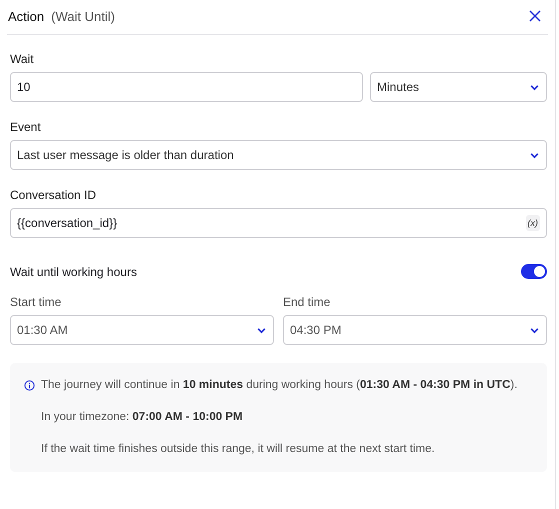  What do you see at coordinates (279, 385) in the screenshot?
I see `info-text: The journey will continue in 10 minutes during working hours (01:30 AM - 04:30 PM in UTC).` at bounding box center [279, 385].